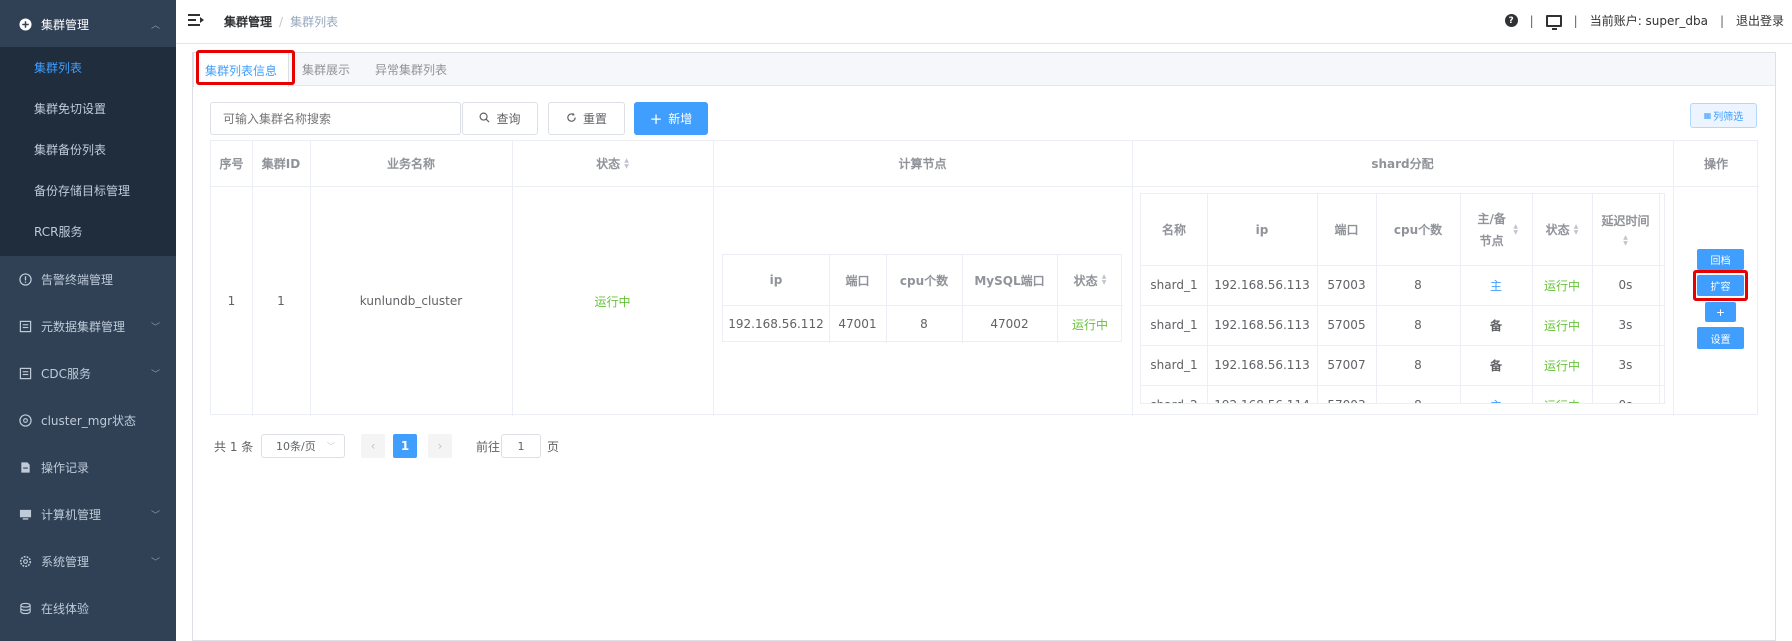  I want to click on shard-cell-port: 57005, so click(1346, 325).